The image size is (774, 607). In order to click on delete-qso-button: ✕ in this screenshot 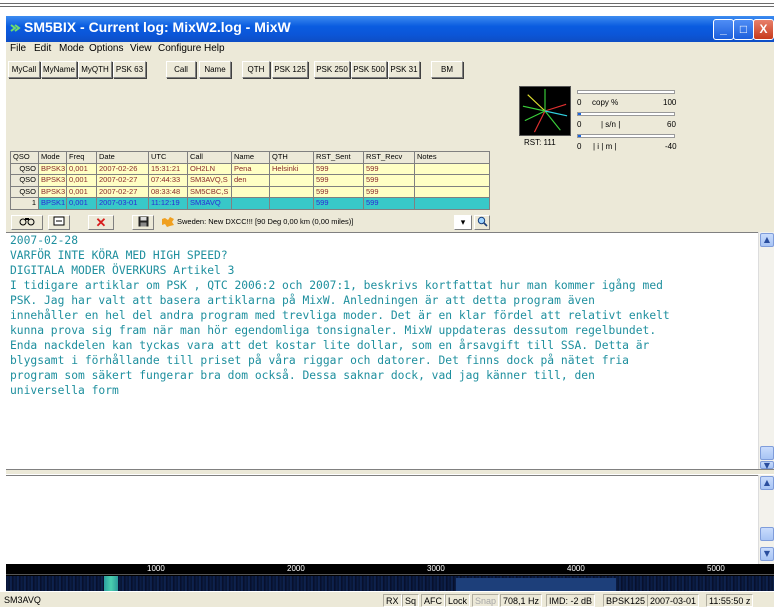, I will do `click(101, 222)`.